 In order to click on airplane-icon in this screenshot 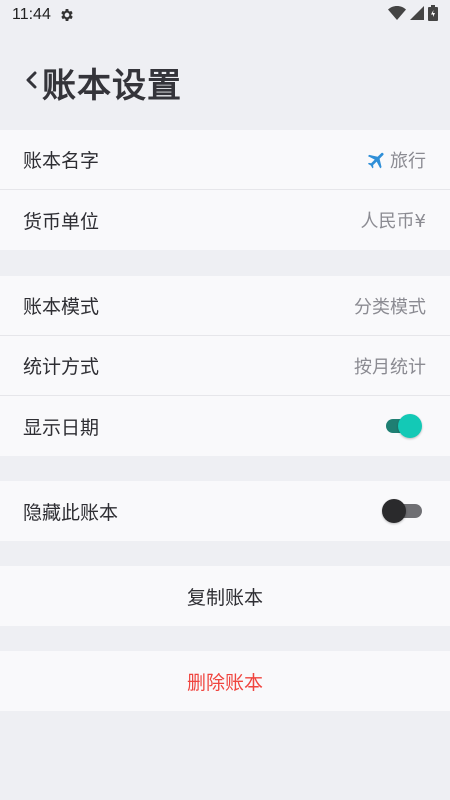, I will do `click(377, 160)`.